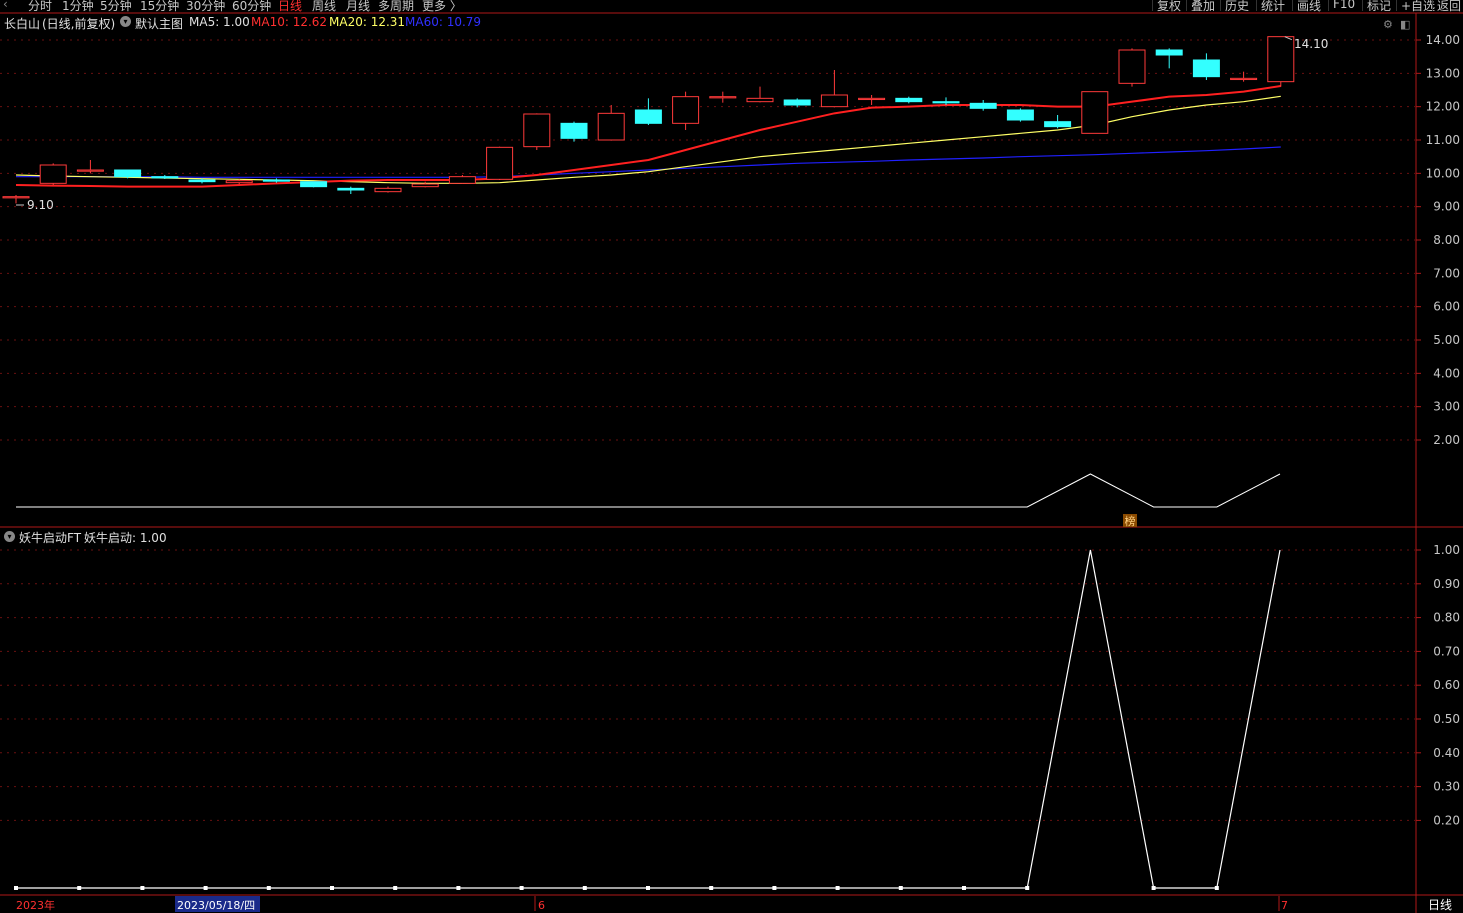 The image size is (1463, 913). Describe the element at coordinates (1446, 719) in the screenshot. I see `y-tick-label: 0.50` at that location.